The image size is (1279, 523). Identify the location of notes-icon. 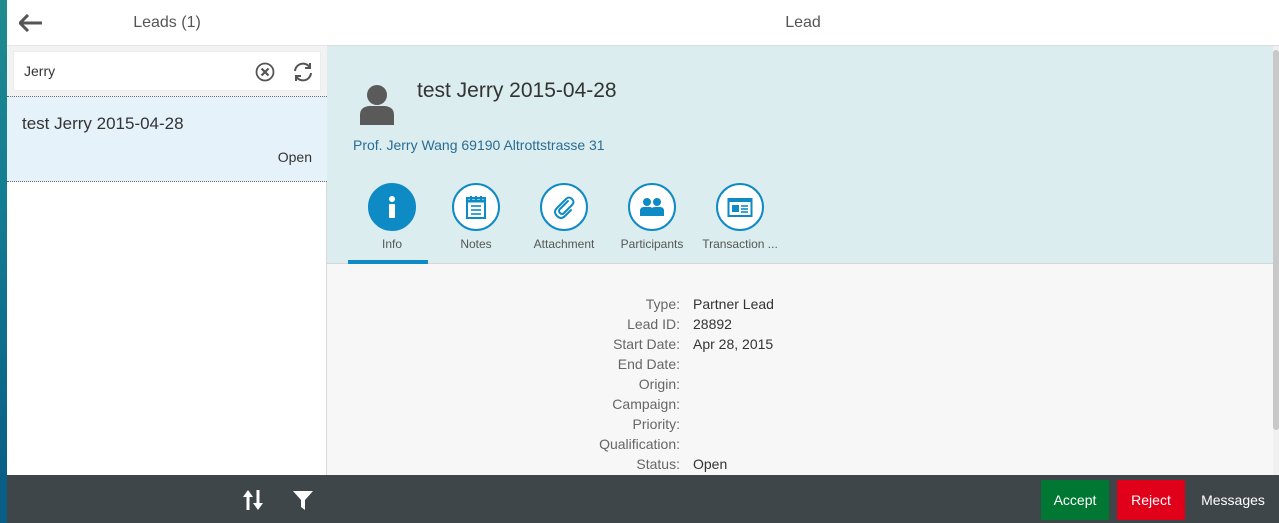
(476, 207).